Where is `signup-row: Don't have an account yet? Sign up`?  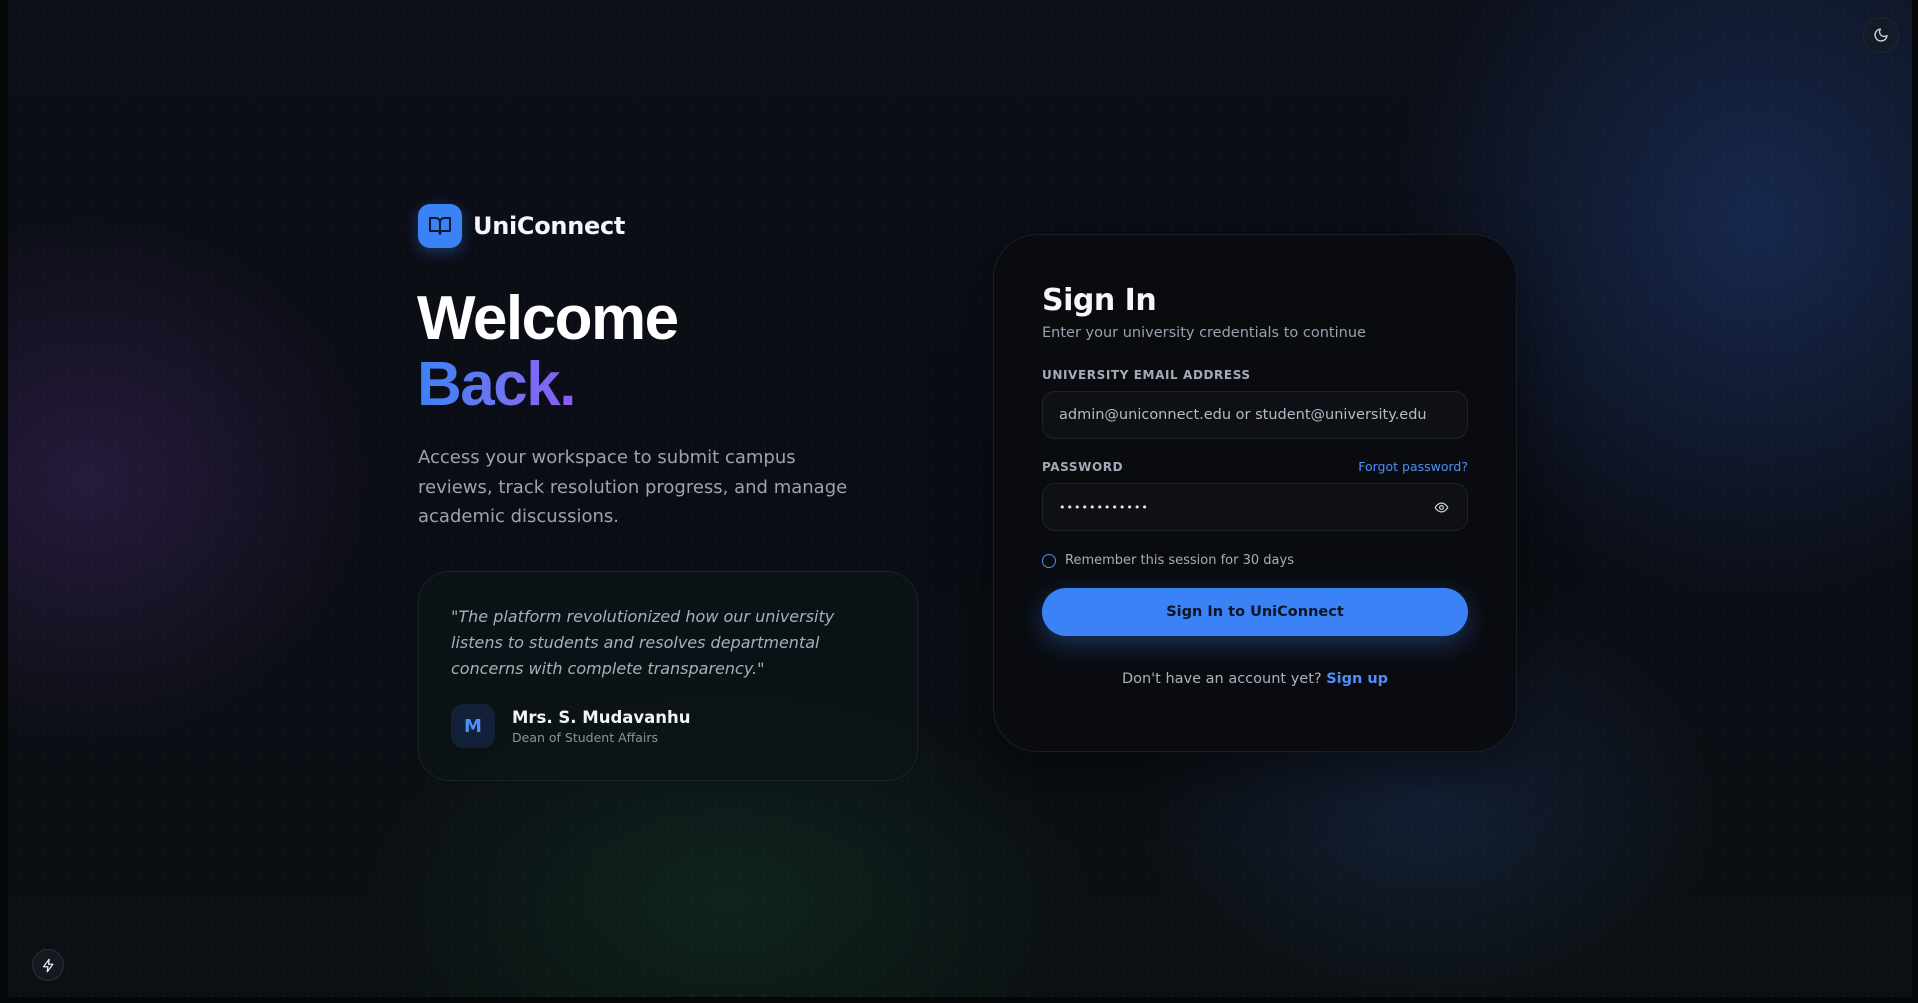
signup-row: Don't have an account yet? Sign up is located at coordinates (1255, 679).